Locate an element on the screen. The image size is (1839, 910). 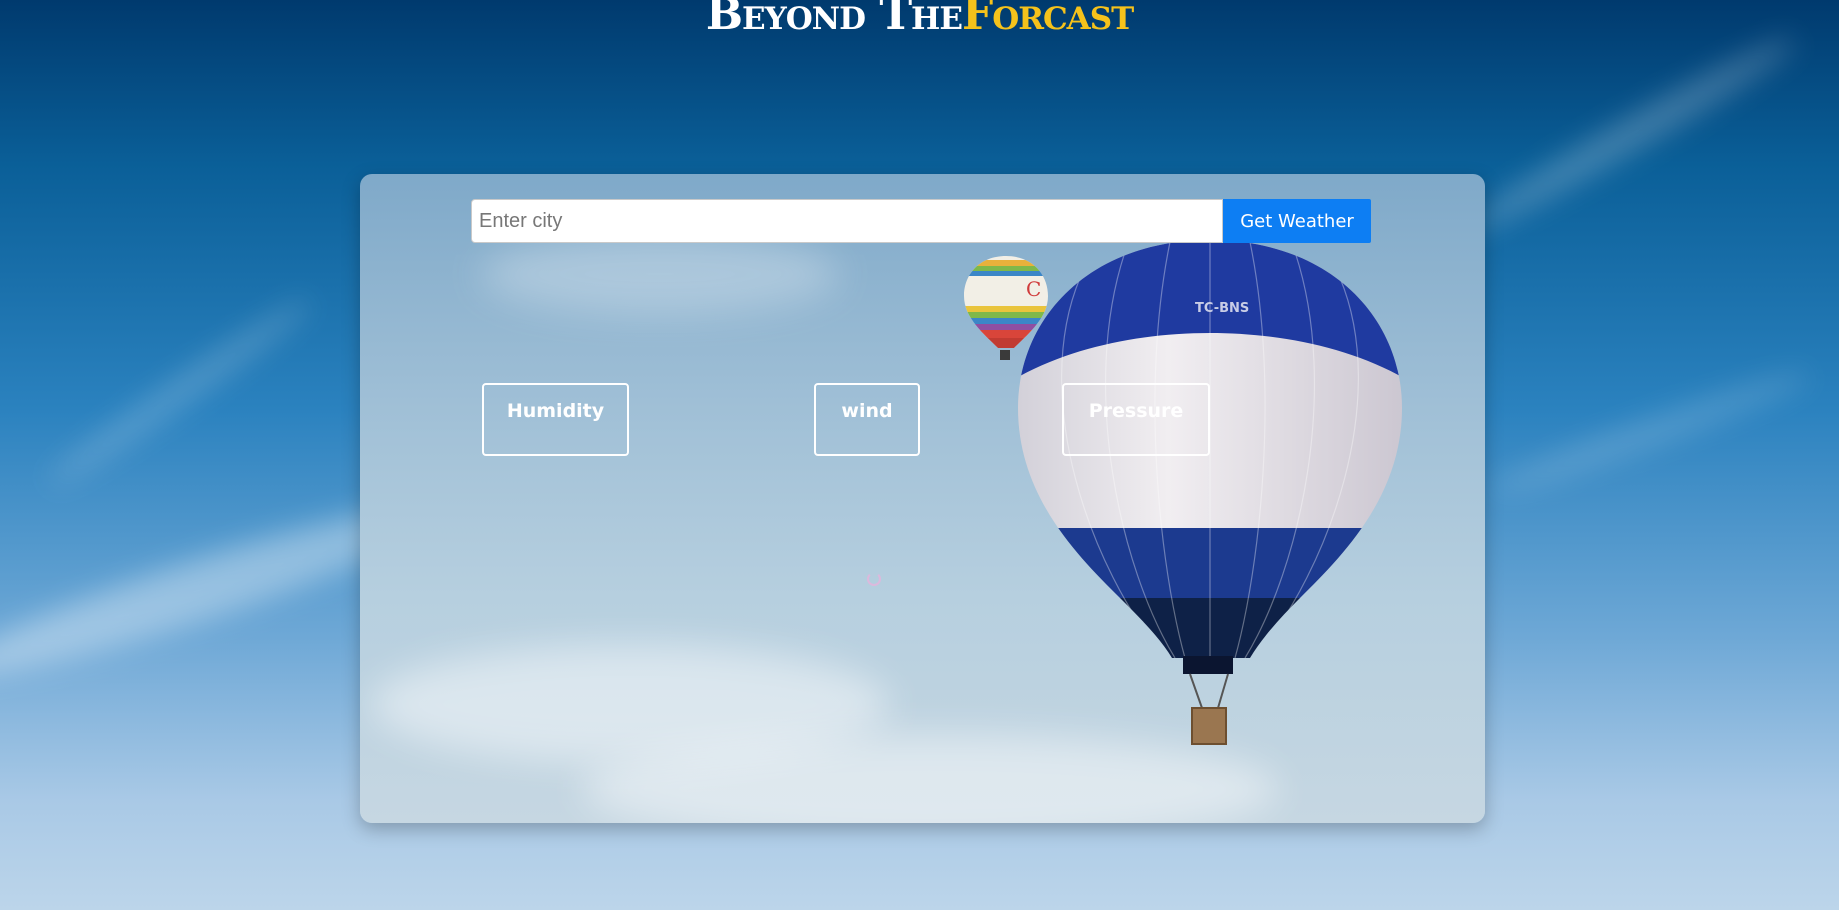
humidity-box: Humidity is located at coordinates (555, 419).